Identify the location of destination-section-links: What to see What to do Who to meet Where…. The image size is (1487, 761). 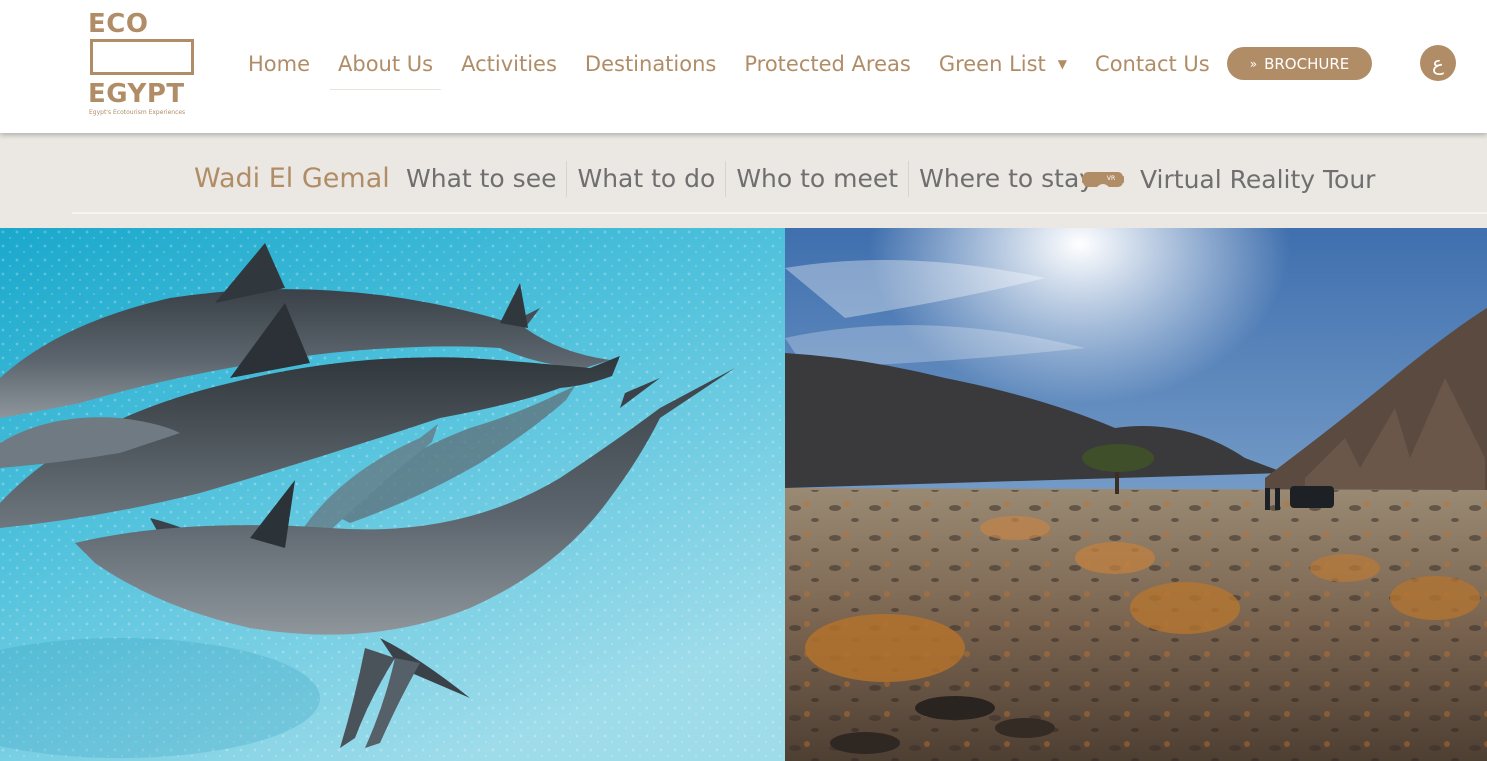
(750, 179).